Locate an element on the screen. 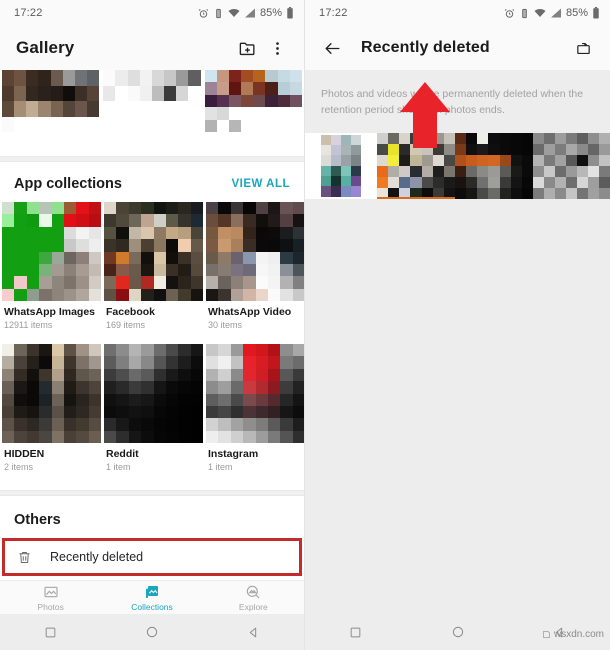 The image size is (610, 650). system-navigation-bar-left is located at coordinates (152, 632).